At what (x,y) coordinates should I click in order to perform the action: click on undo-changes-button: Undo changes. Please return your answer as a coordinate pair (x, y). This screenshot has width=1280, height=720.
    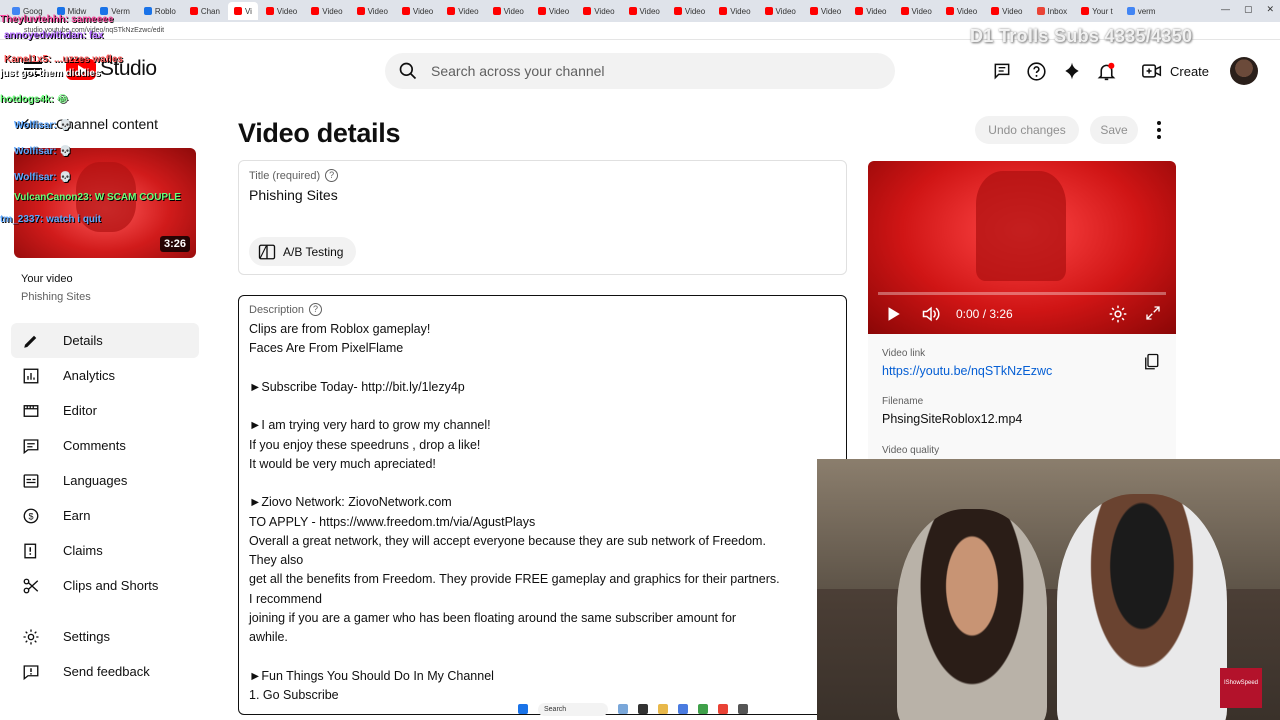
    Looking at the image, I should click on (1027, 130).